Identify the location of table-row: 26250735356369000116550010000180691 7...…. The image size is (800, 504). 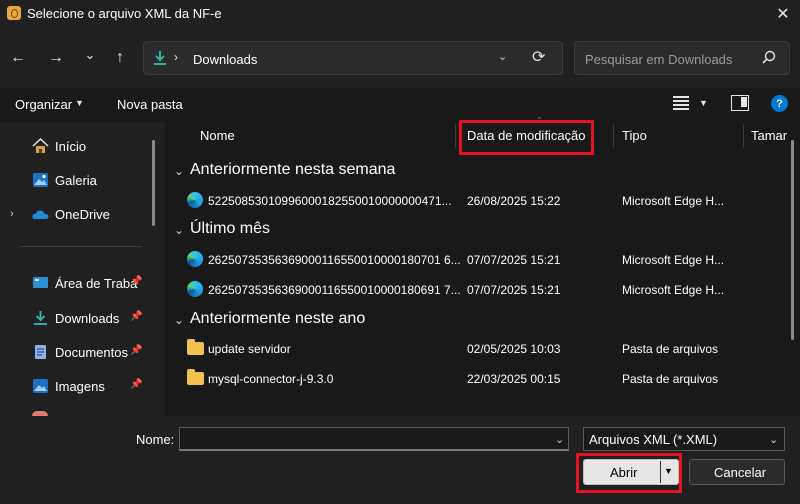
(477, 289).